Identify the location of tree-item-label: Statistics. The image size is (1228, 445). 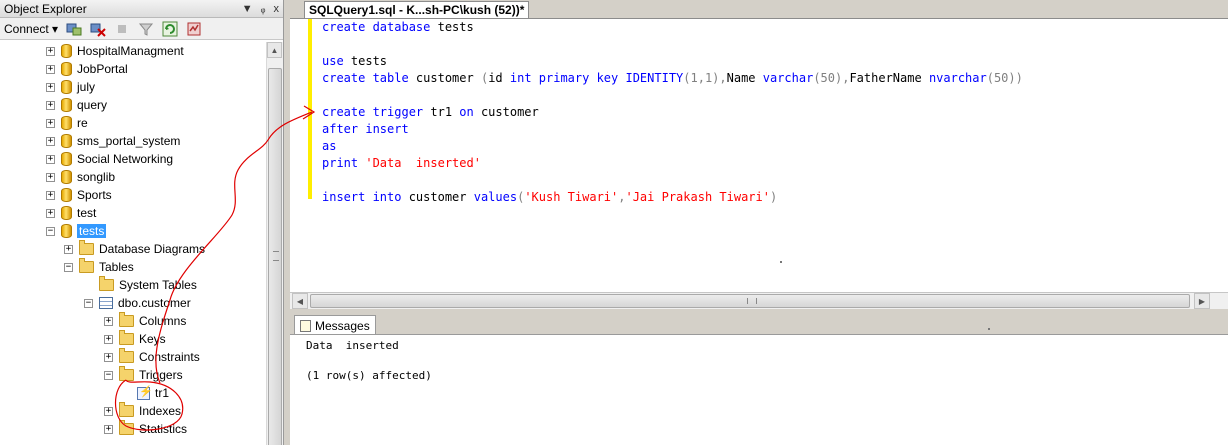
(163, 429).